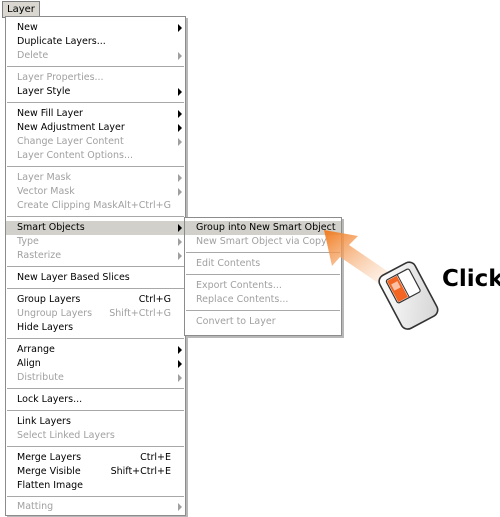 The height and width of the screenshot is (517, 500). I want to click on click-annotation-label: Click, so click(471, 279).